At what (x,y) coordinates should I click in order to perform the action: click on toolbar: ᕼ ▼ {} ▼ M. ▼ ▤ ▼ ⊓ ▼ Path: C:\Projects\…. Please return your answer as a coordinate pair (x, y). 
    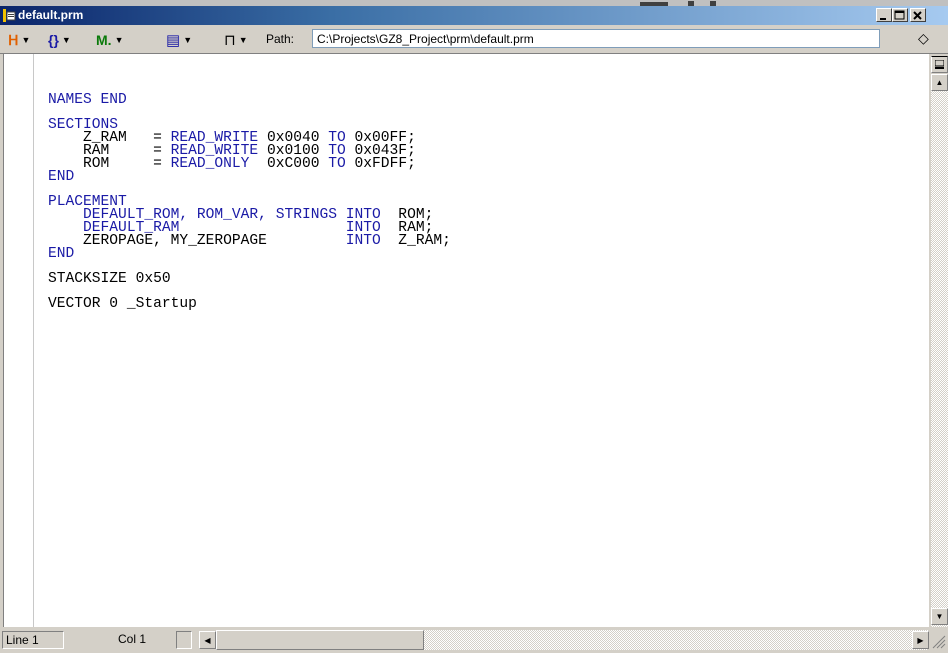
    Looking at the image, I should click on (474, 39).